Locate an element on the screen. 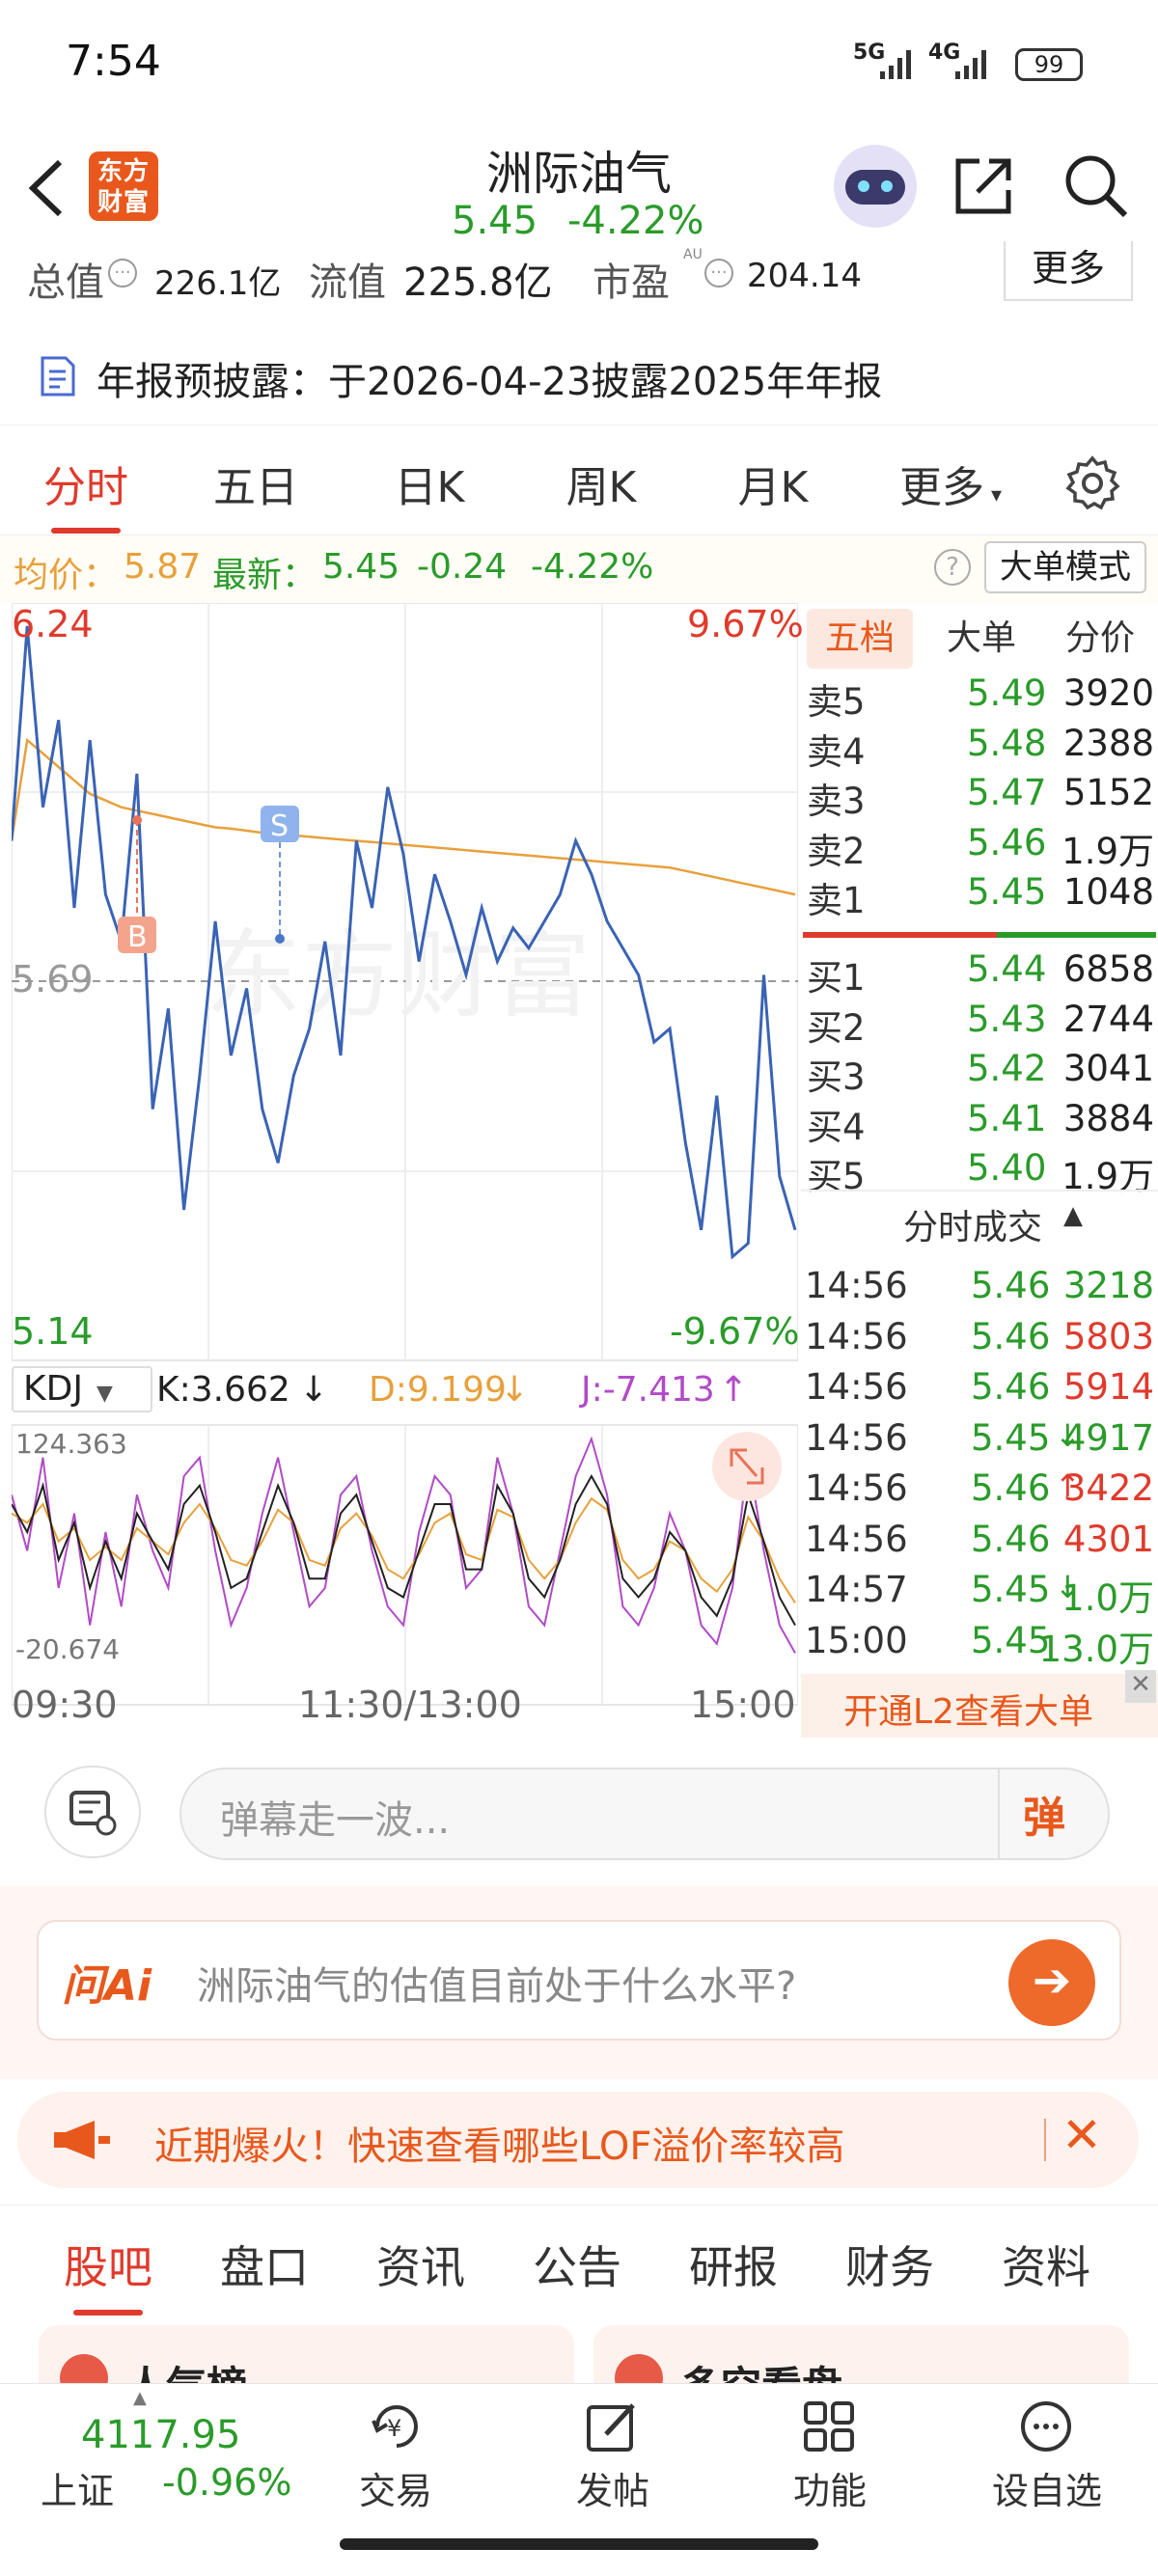  annual-report-notice: 年报预披露：于2026-04-23披露2025年年报 is located at coordinates (579, 379).